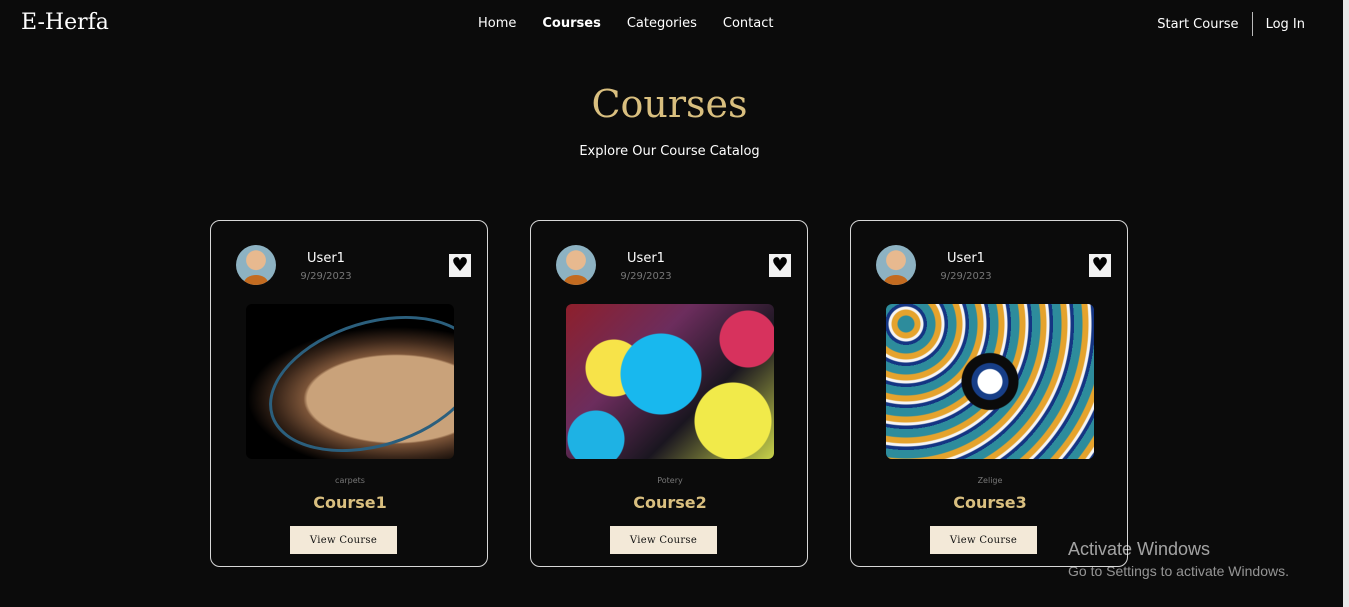  Describe the element at coordinates (1252, 24) in the screenshot. I see `nav-divider` at that location.